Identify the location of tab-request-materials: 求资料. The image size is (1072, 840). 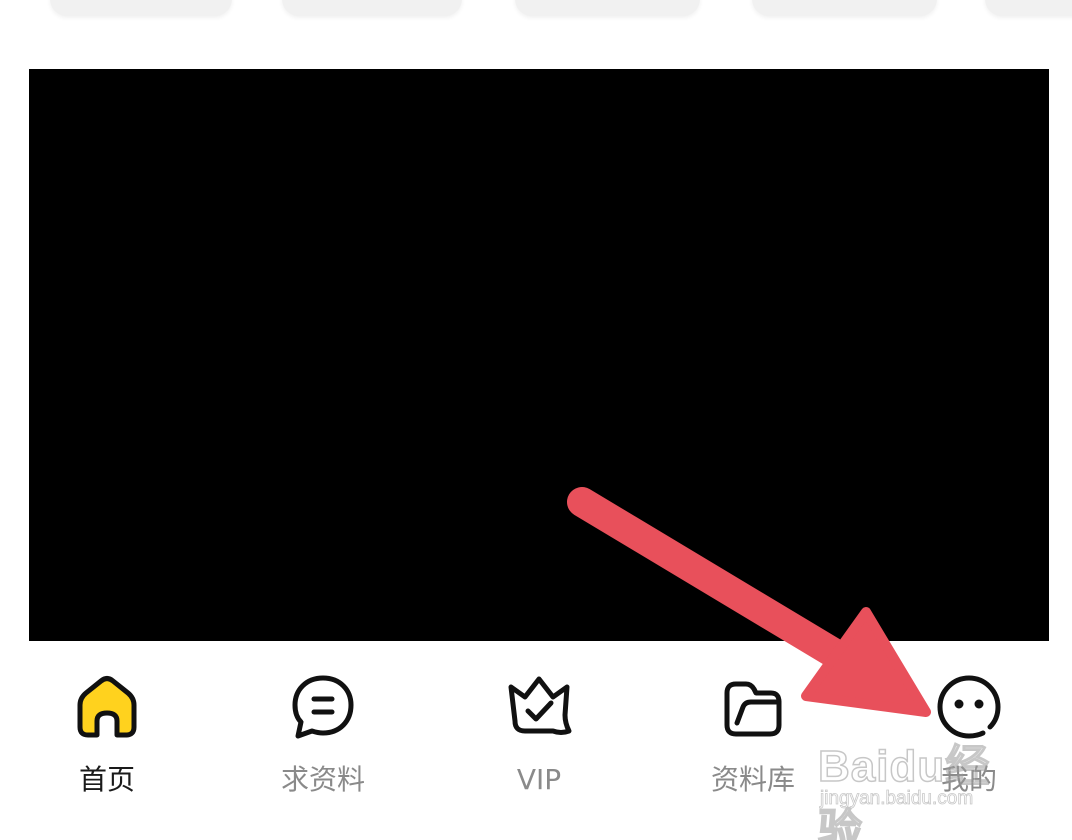
(323, 741).